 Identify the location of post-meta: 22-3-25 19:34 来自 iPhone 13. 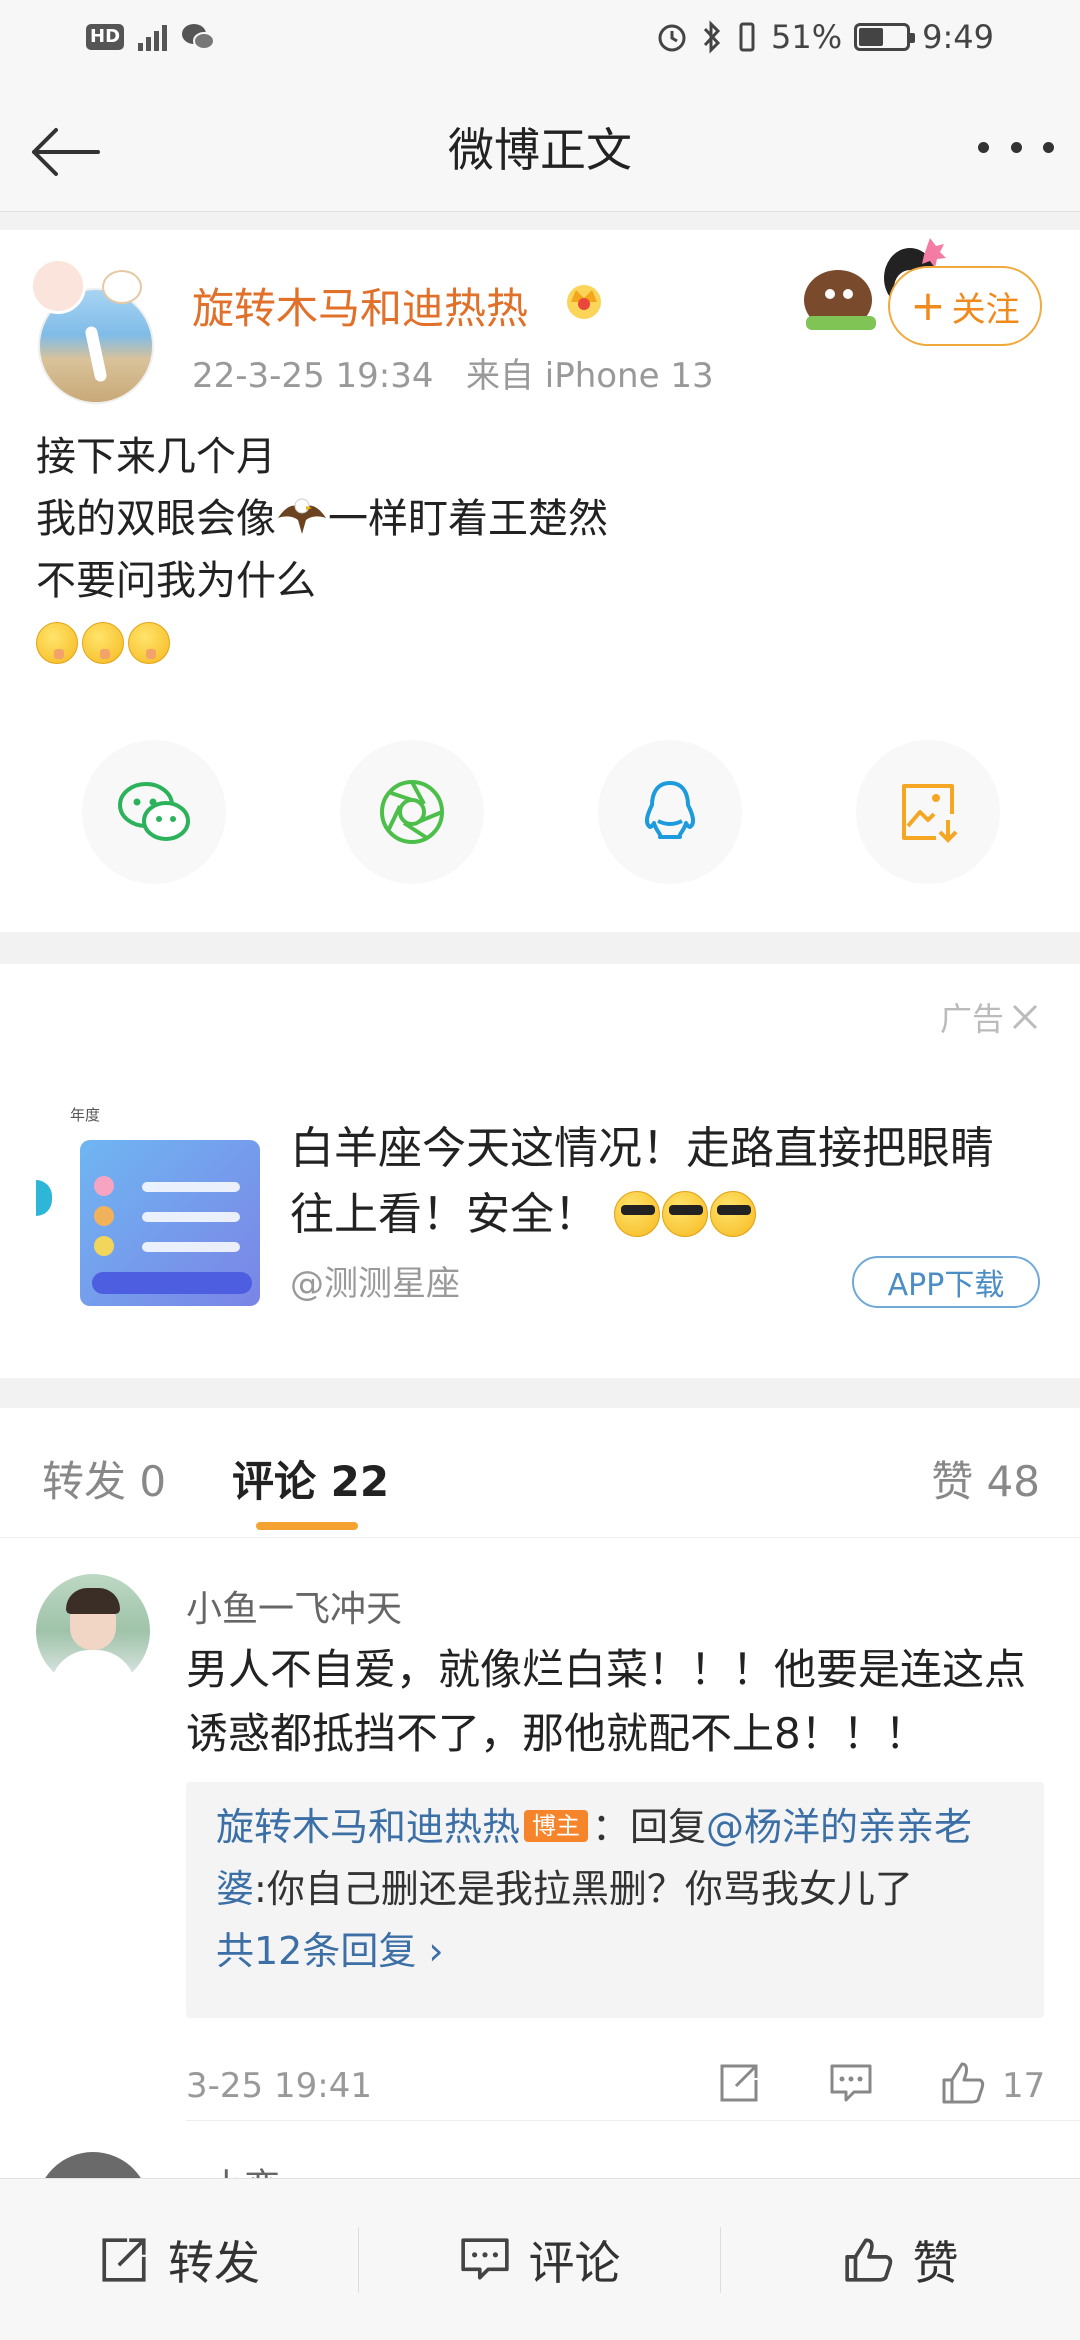
(453, 372).